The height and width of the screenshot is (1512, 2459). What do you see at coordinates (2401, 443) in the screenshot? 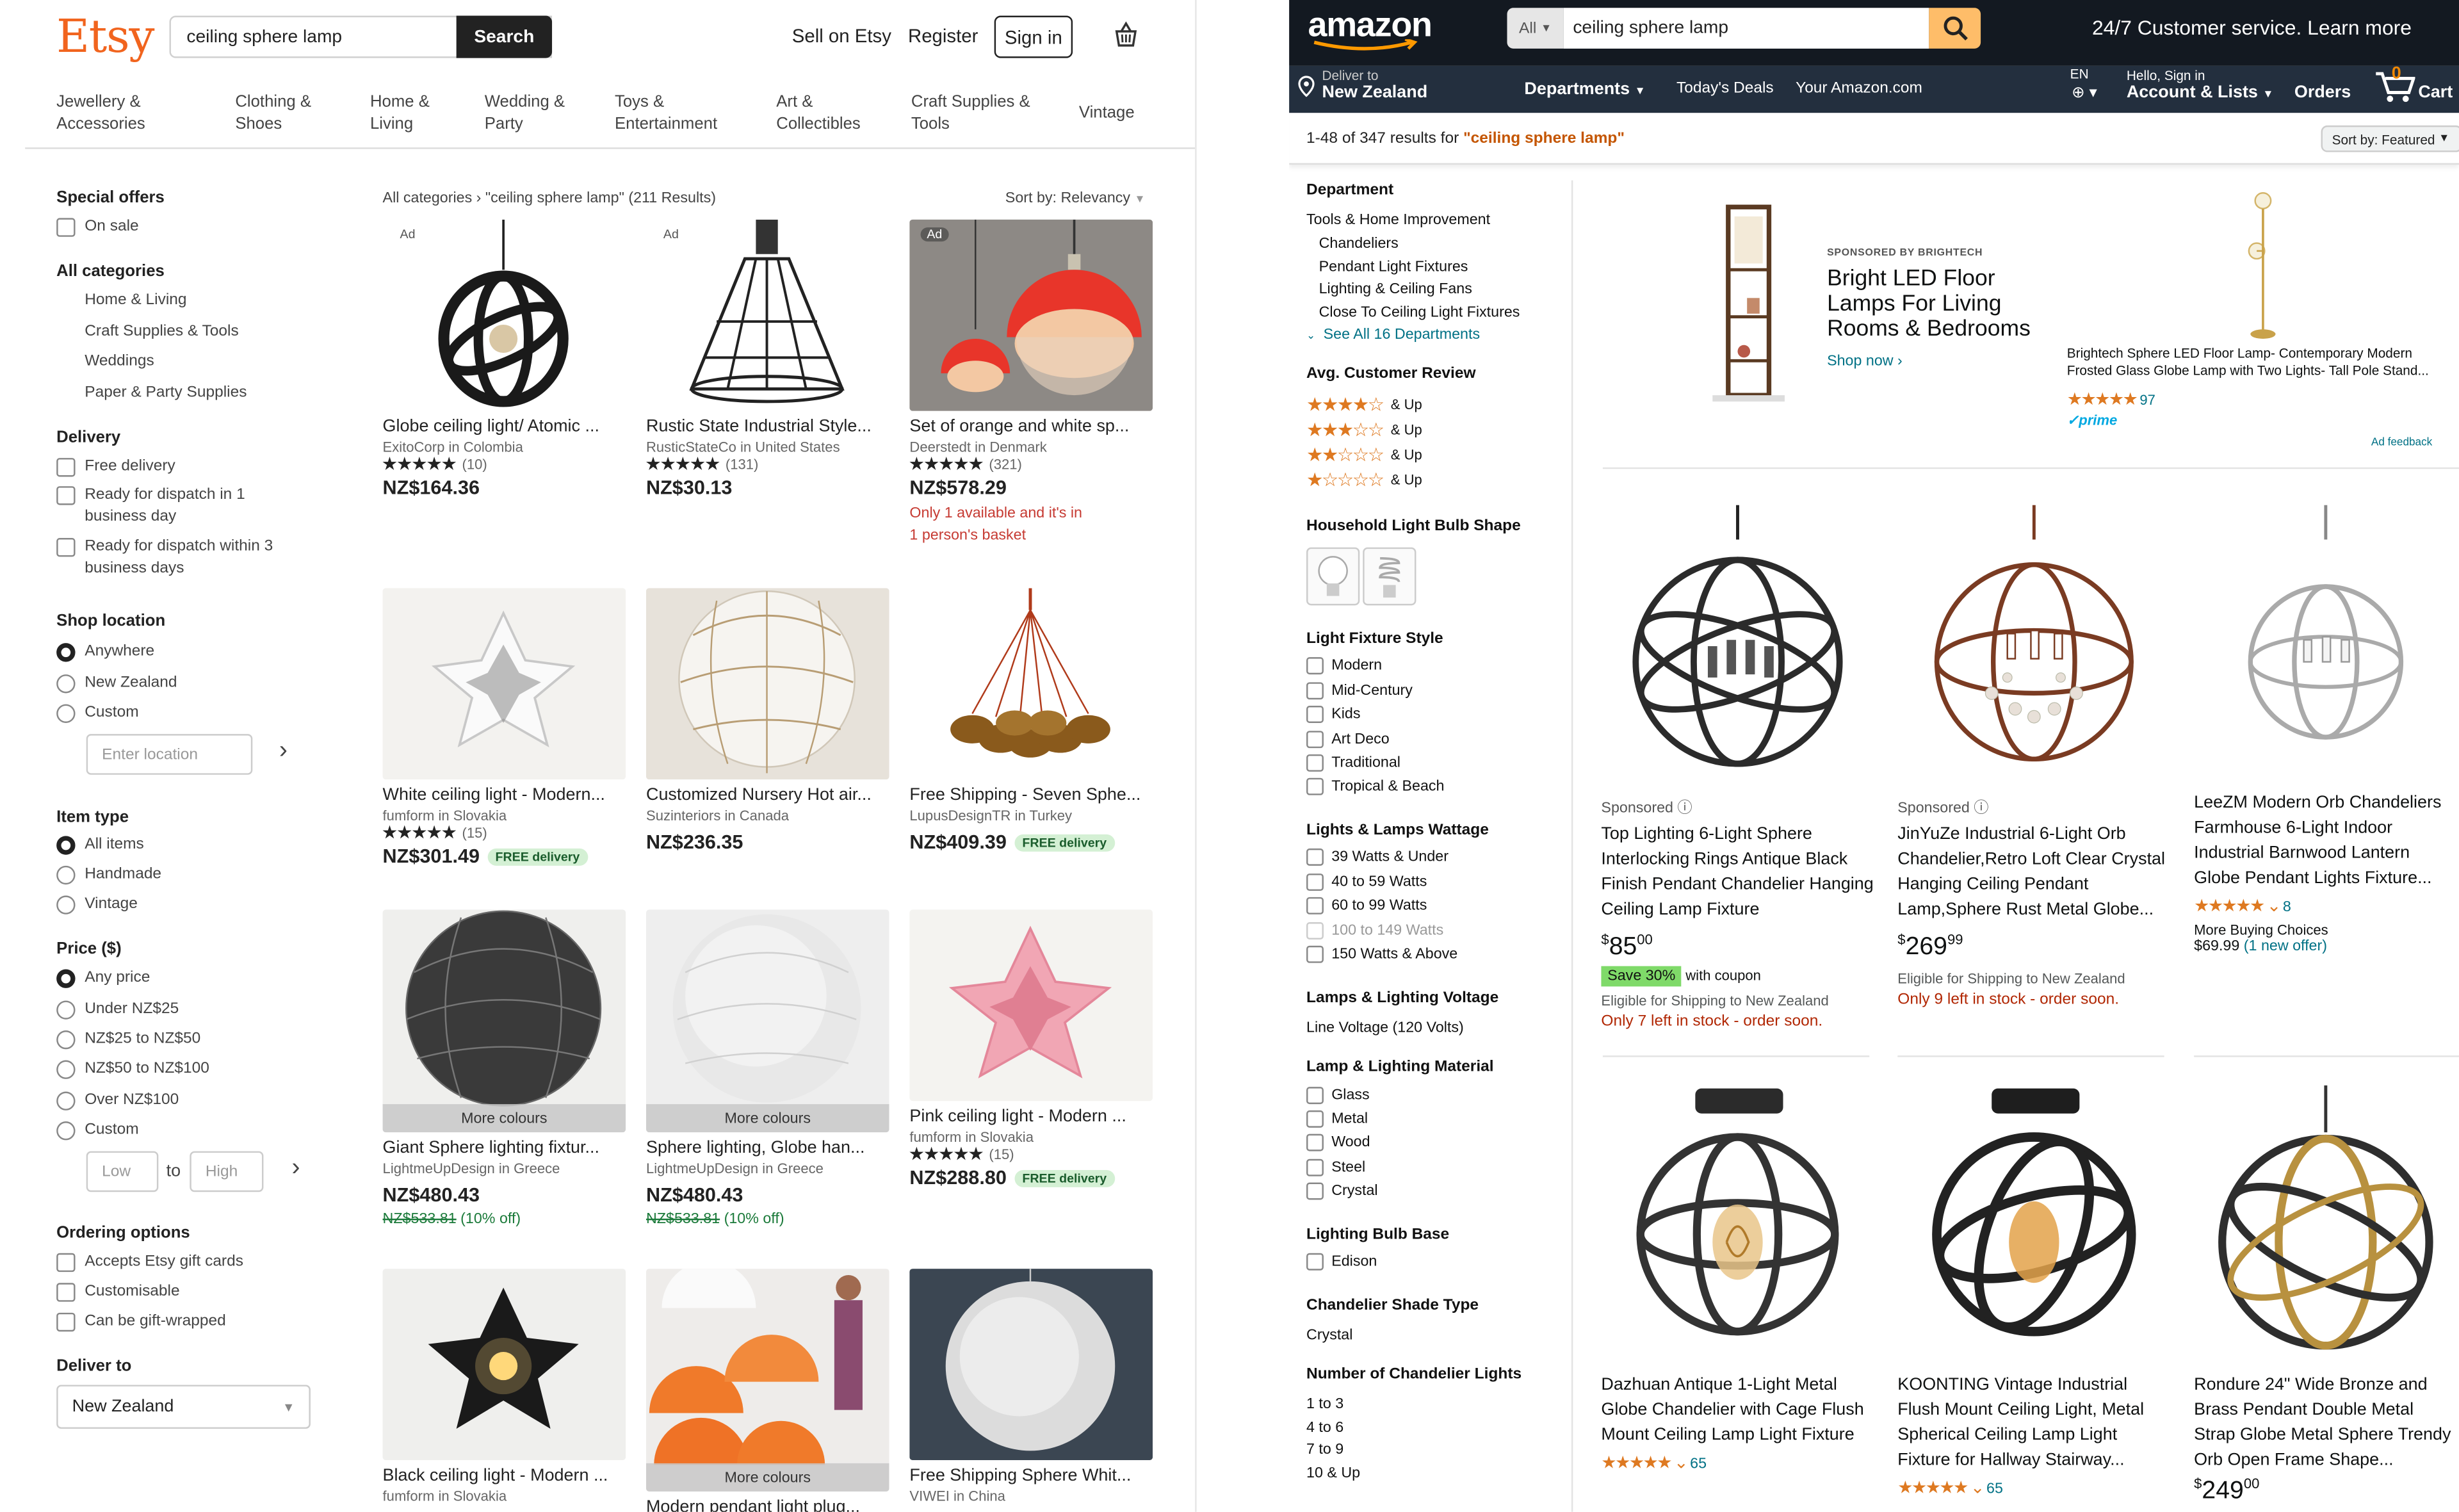
I see `ad-feedback-link: Ad feedback` at bounding box center [2401, 443].